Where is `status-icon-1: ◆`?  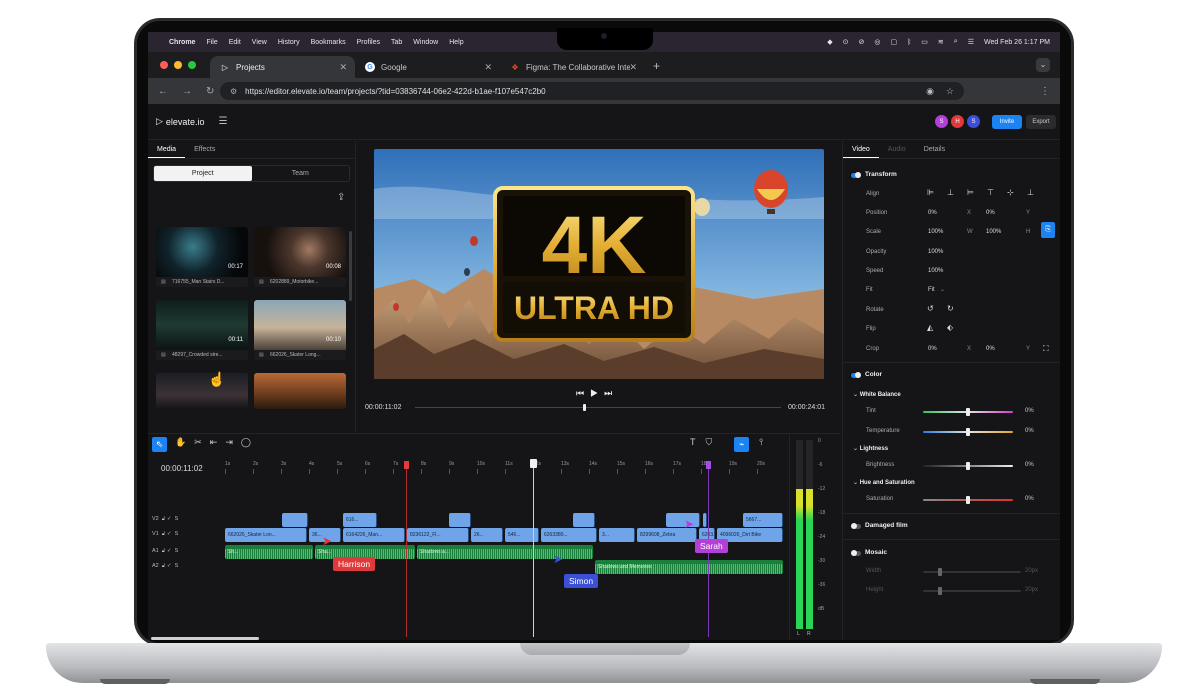 status-icon-1: ◆ is located at coordinates (829, 42).